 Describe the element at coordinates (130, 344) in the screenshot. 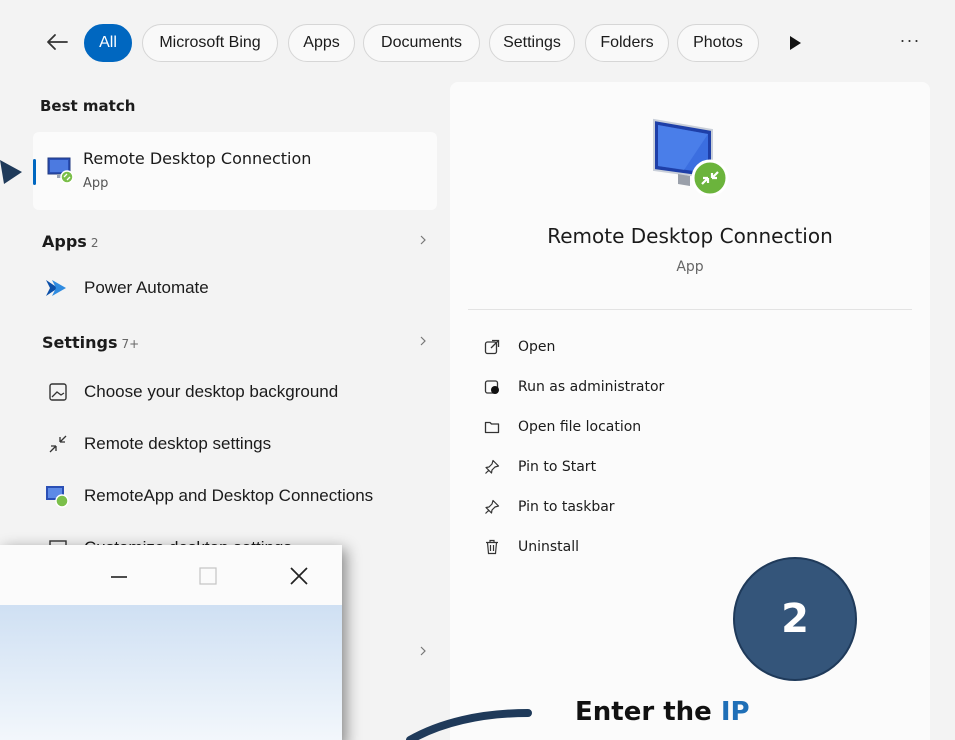

I see `settings-count: 7+` at that location.